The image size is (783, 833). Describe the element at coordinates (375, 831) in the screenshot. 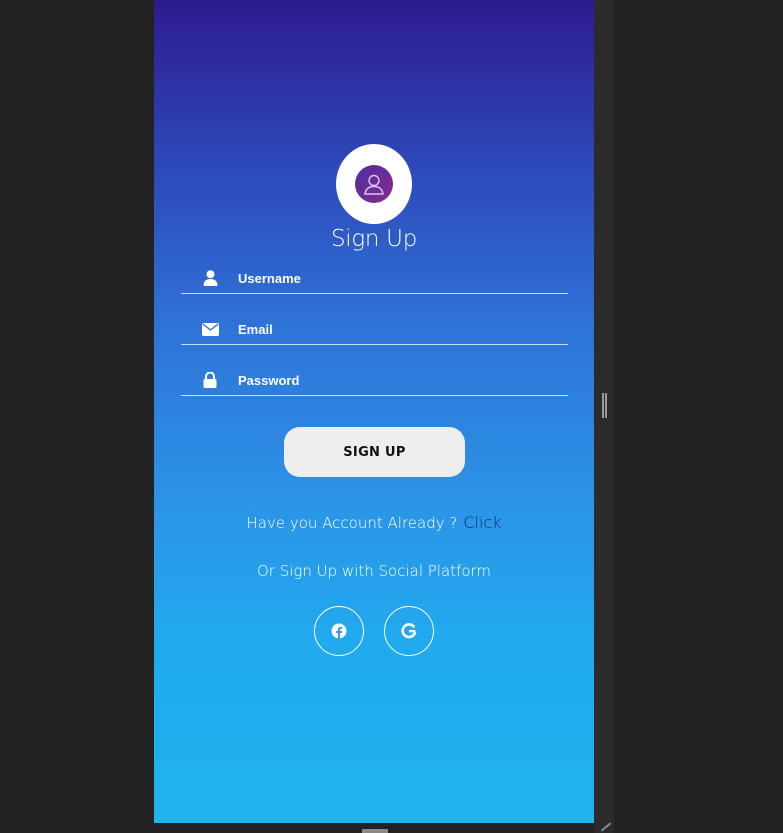

I see `home-indicator` at that location.